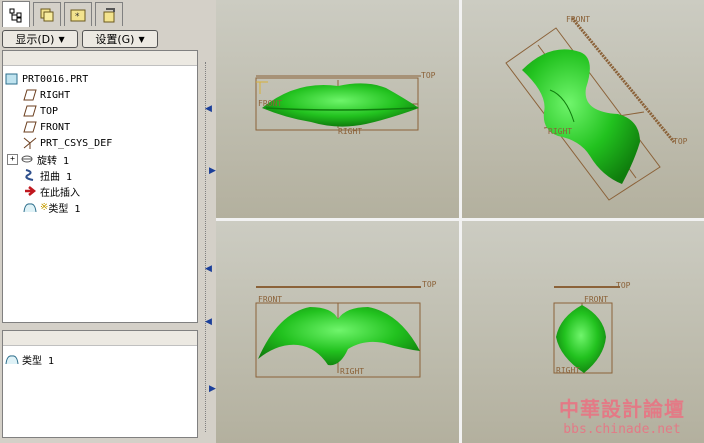 This screenshot has height=443, width=704. What do you see at coordinates (100, 58) in the screenshot?
I see `tree-header` at bounding box center [100, 58].